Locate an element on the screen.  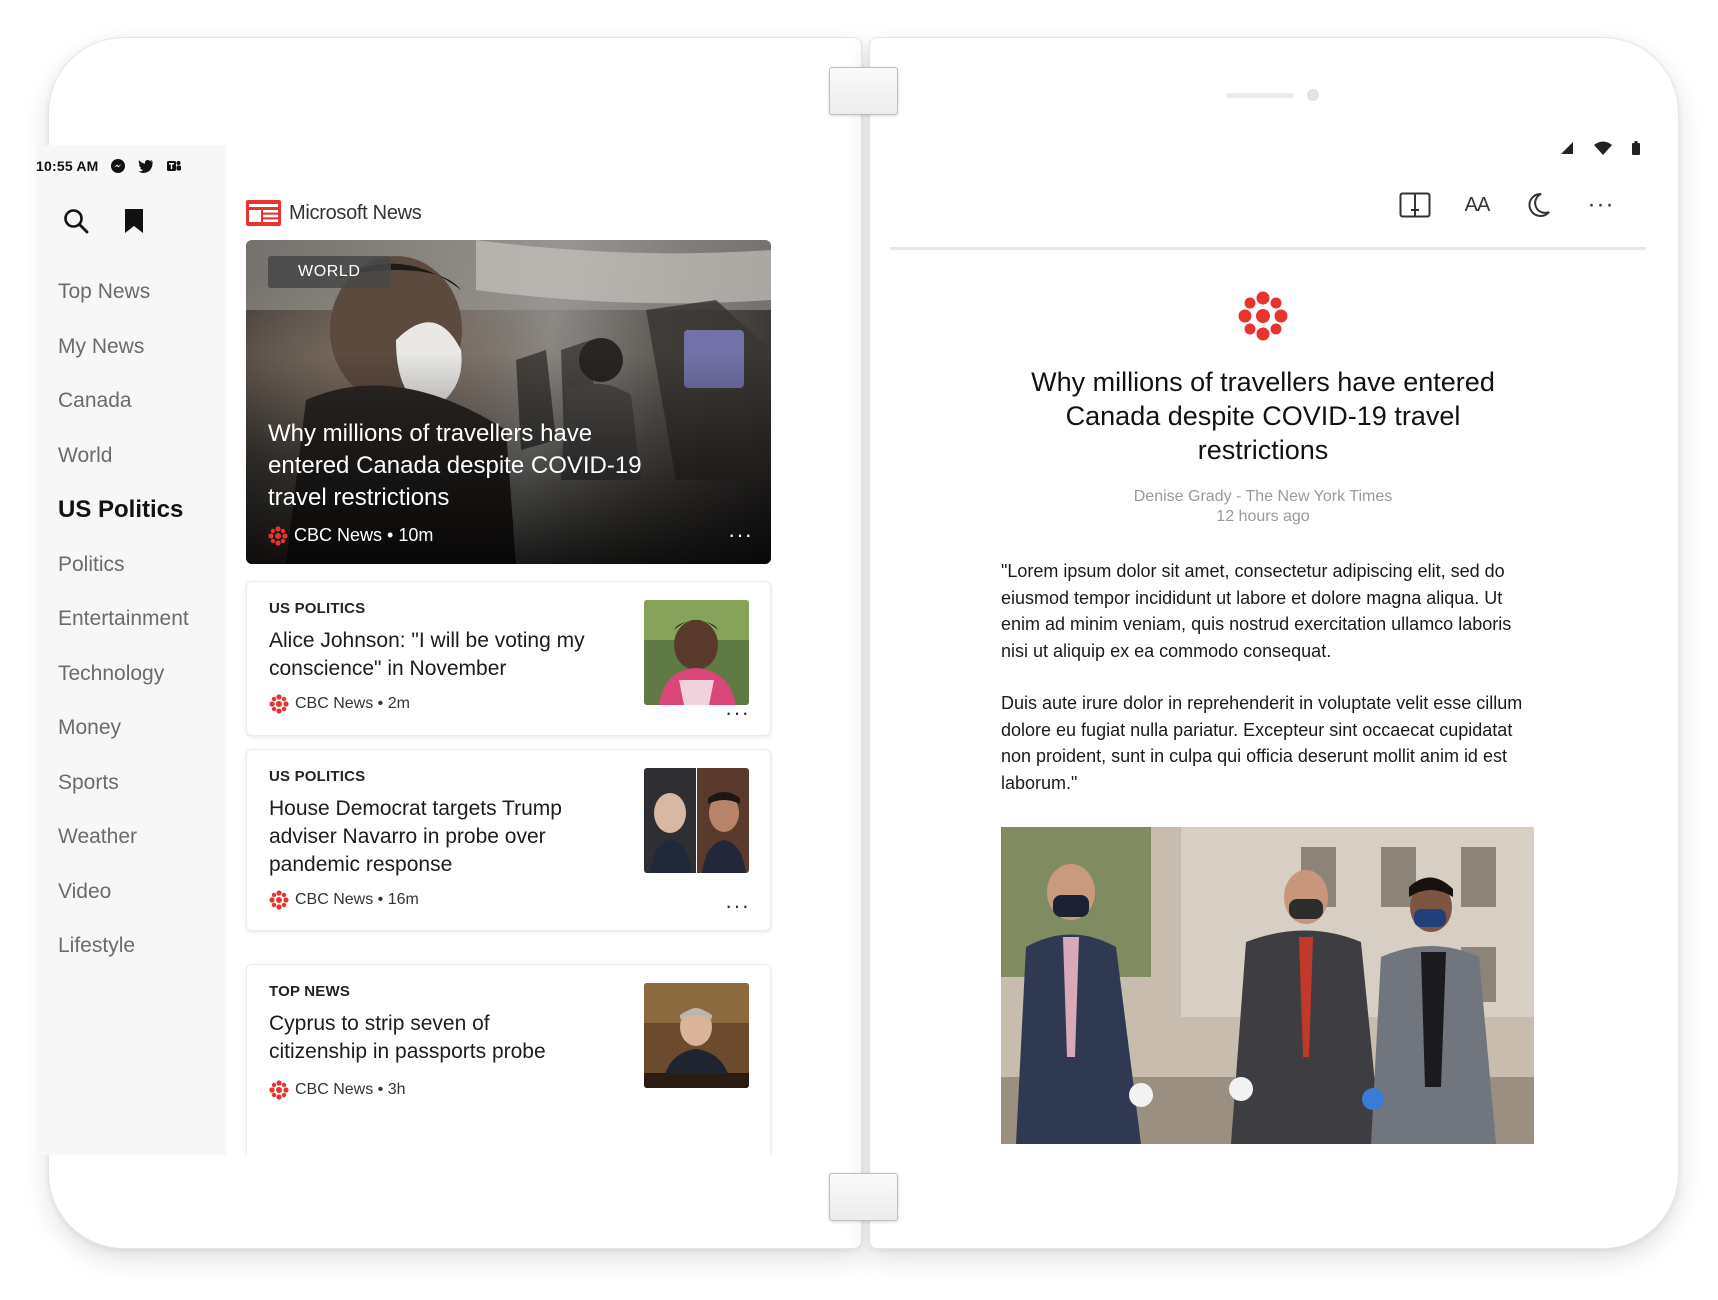
sidebar-item-entertainment: Entertainment is located at coordinates (123, 619).